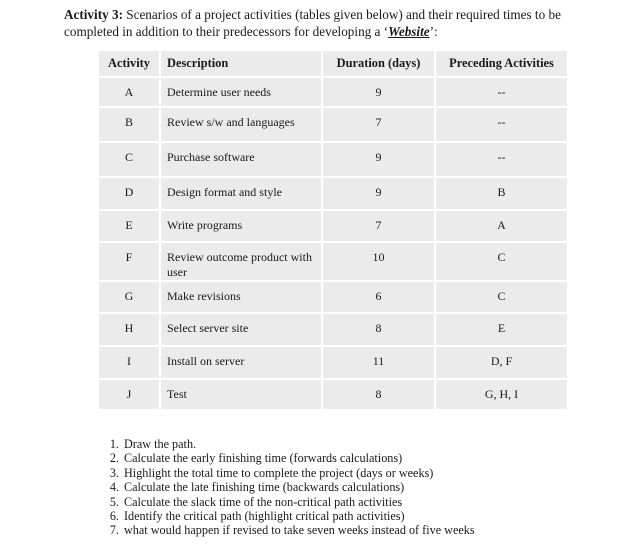 The height and width of the screenshot is (557, 640). What do you see at coordinates (241, 297) in the screenshot?
I see `description-cell: Make revisions` at bounding box center [241, 297].